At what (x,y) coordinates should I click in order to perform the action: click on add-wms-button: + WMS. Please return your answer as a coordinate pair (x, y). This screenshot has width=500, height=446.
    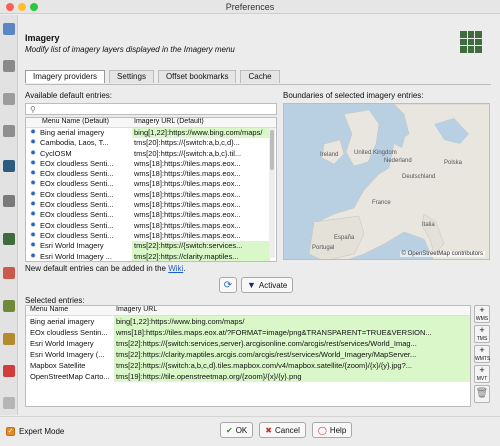
    Looking at the image, I should click on (482, 314).